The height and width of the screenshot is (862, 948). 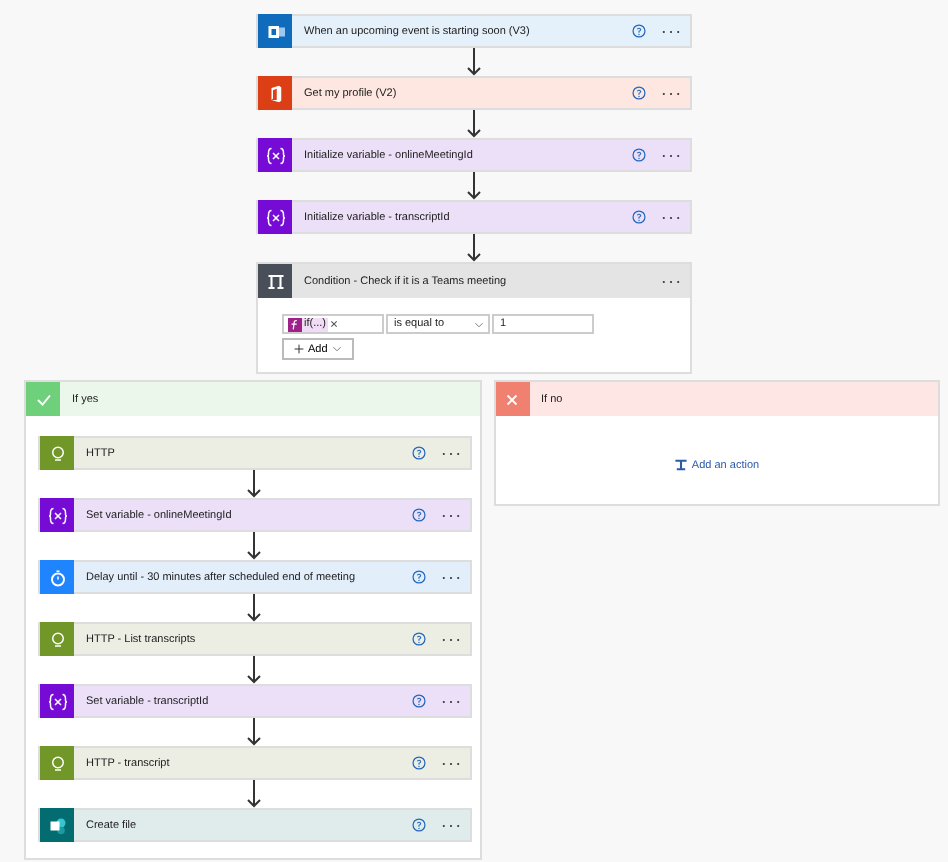 I want to click on condition-icon, so click(x=275, y=281).